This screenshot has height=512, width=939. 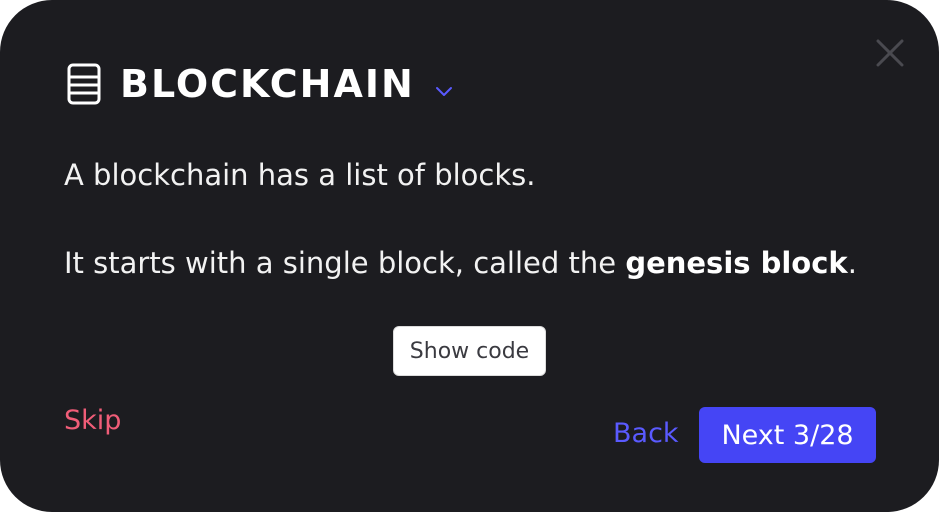 What do you see at coordinates (300, 175) in the screenshot?
I see `paragraph-intro: A blockchain has a list of blocks.` at bounding box center [300, 175].